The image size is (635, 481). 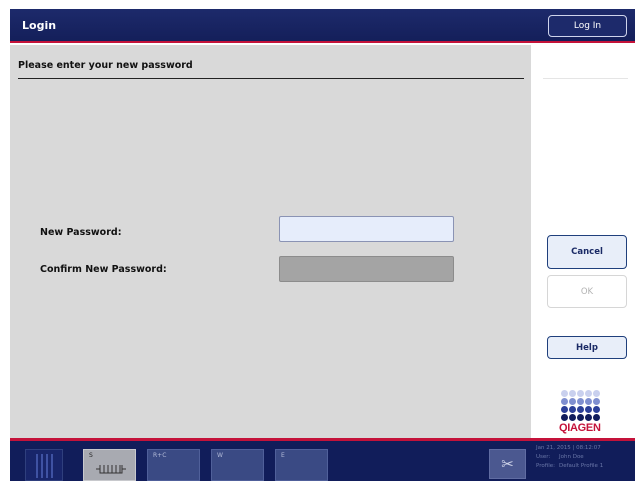 What do you see at coordinates (160, 455) in the screenshot?
I see `tab-rc-label: R+C` at bounding box center [160, 455].